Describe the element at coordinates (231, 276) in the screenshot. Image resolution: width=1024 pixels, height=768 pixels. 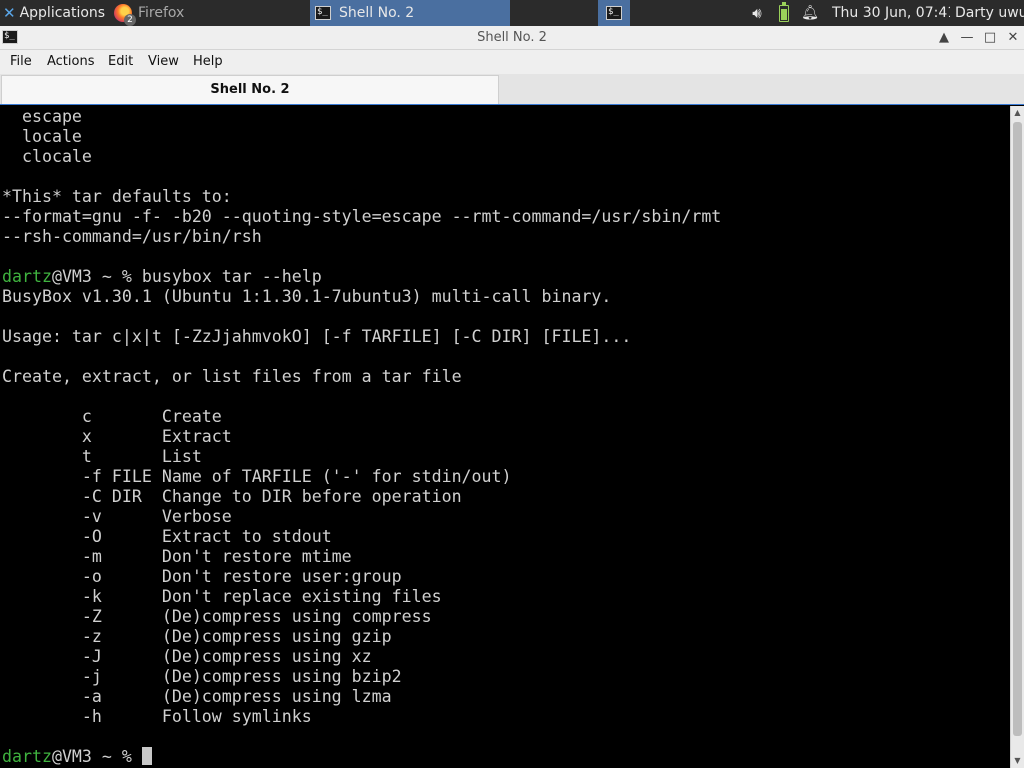
I see `terminal-line-text: busybox tar --help` at that location.